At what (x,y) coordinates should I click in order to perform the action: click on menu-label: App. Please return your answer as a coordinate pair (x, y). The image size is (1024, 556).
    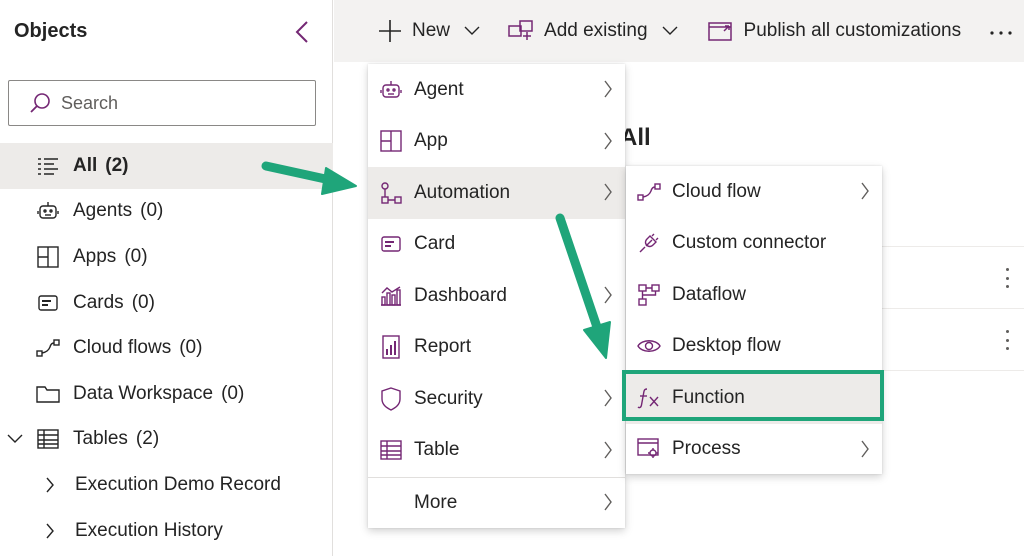
    Looking at the image, I should click on (431, 141).